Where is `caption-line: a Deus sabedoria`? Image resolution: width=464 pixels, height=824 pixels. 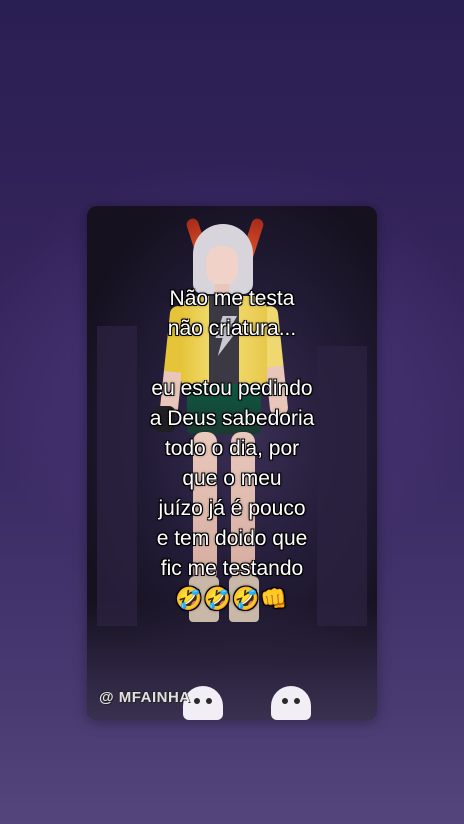 caption-line: a Deus sabedoria is located at coordinates (232, 418).